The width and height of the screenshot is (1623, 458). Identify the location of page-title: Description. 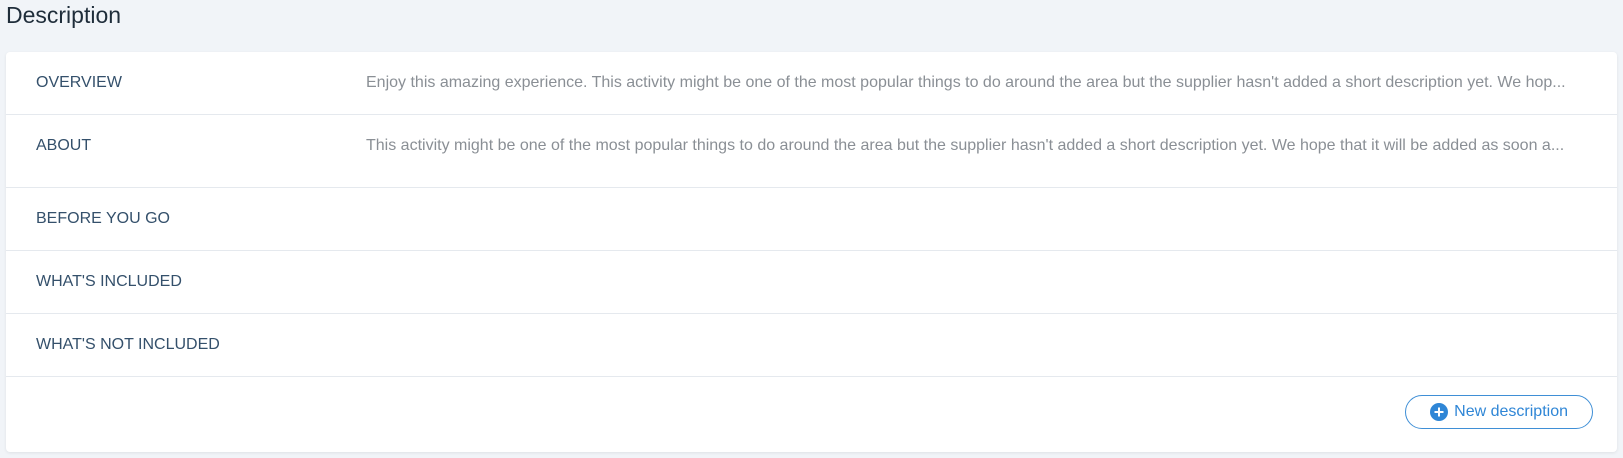
(64, 15).